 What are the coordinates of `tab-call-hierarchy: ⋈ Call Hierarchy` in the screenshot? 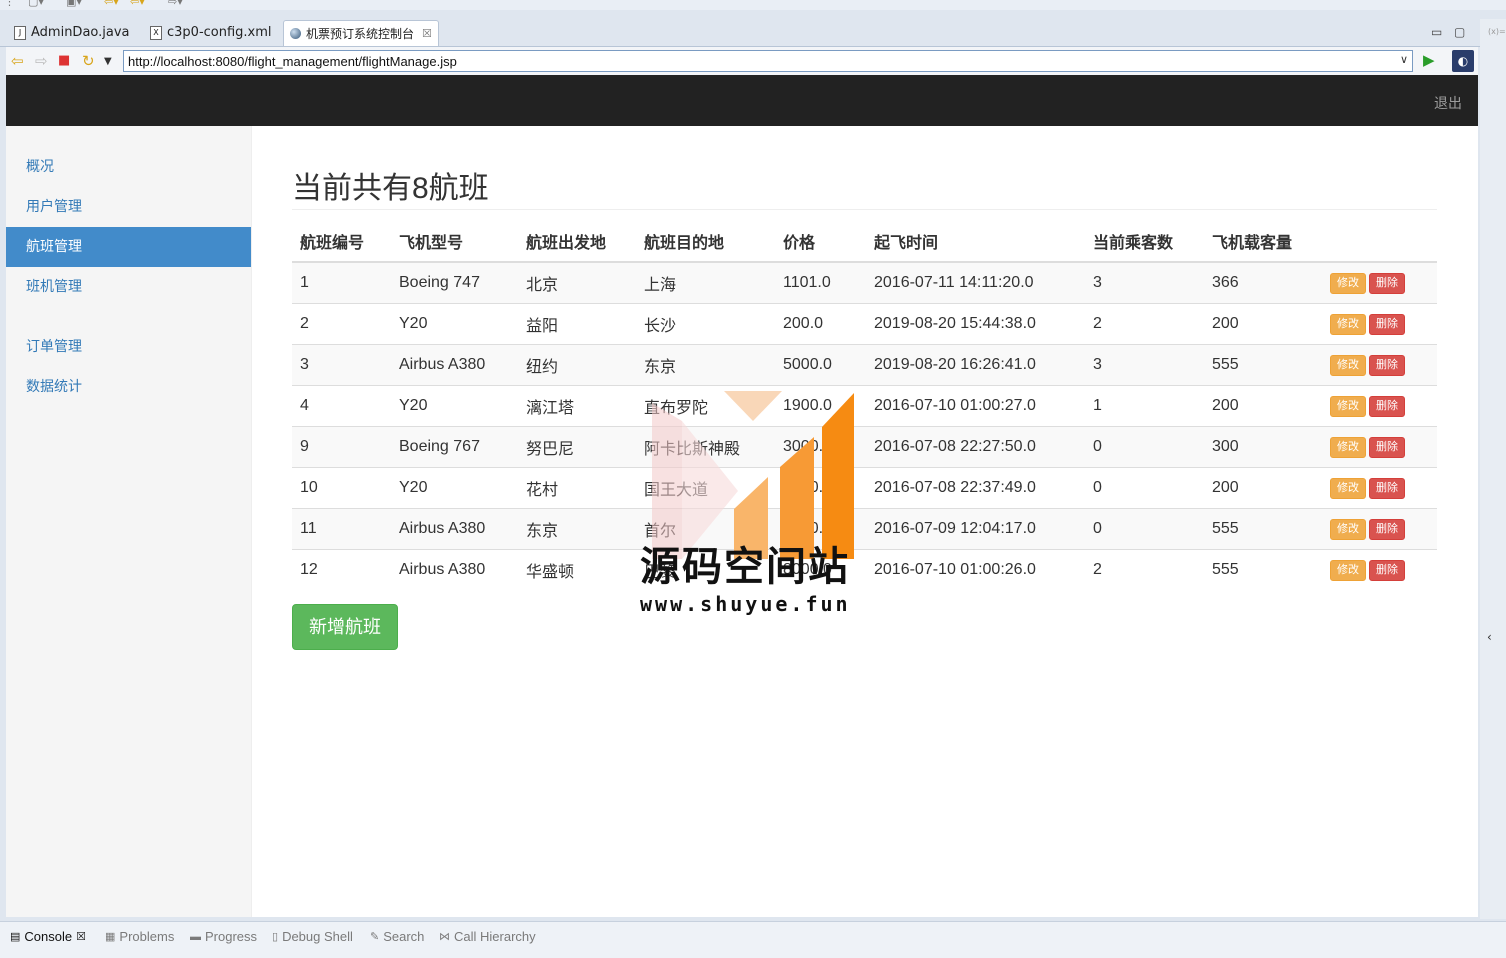 It's located at (487, 936).